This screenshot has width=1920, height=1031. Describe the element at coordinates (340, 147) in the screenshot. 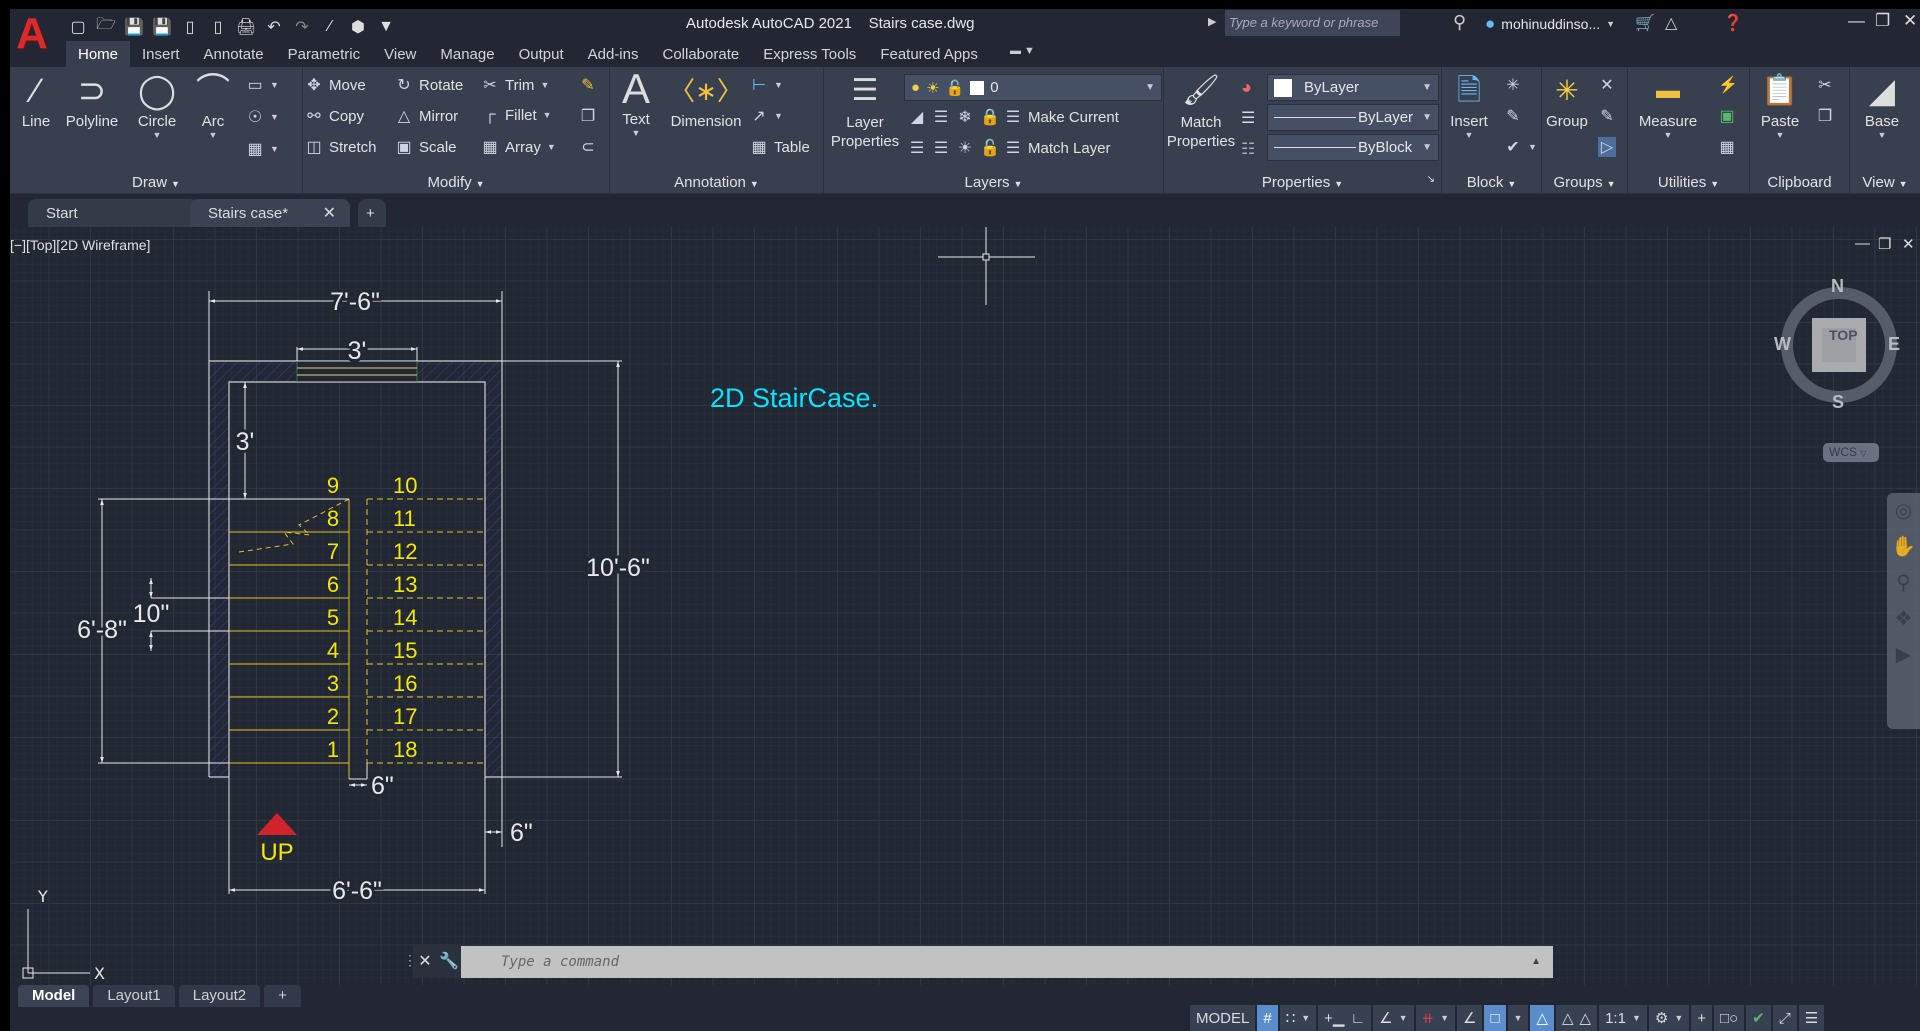

I see `stretch-button: ◫ Stretch` at that location.